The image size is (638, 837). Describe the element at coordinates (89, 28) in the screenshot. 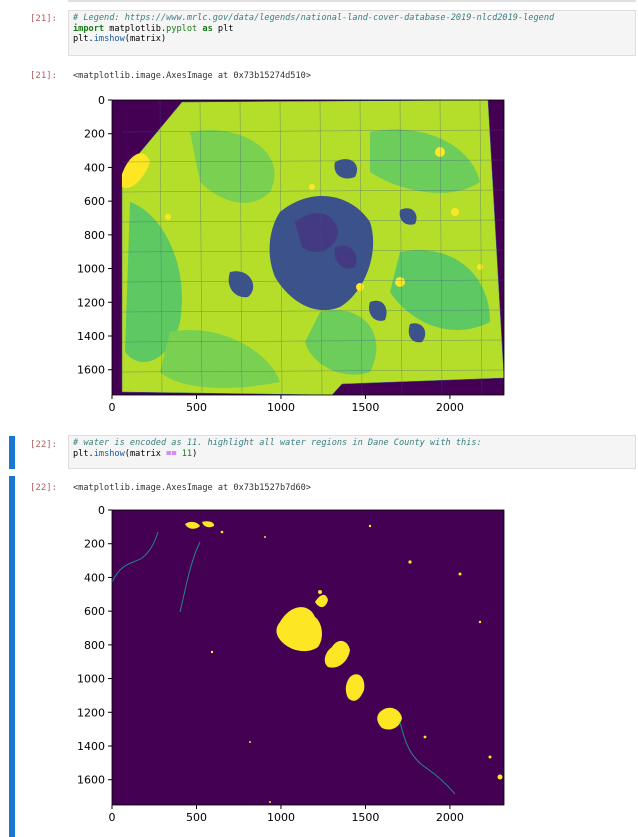

I see `code-token: import` at that location.